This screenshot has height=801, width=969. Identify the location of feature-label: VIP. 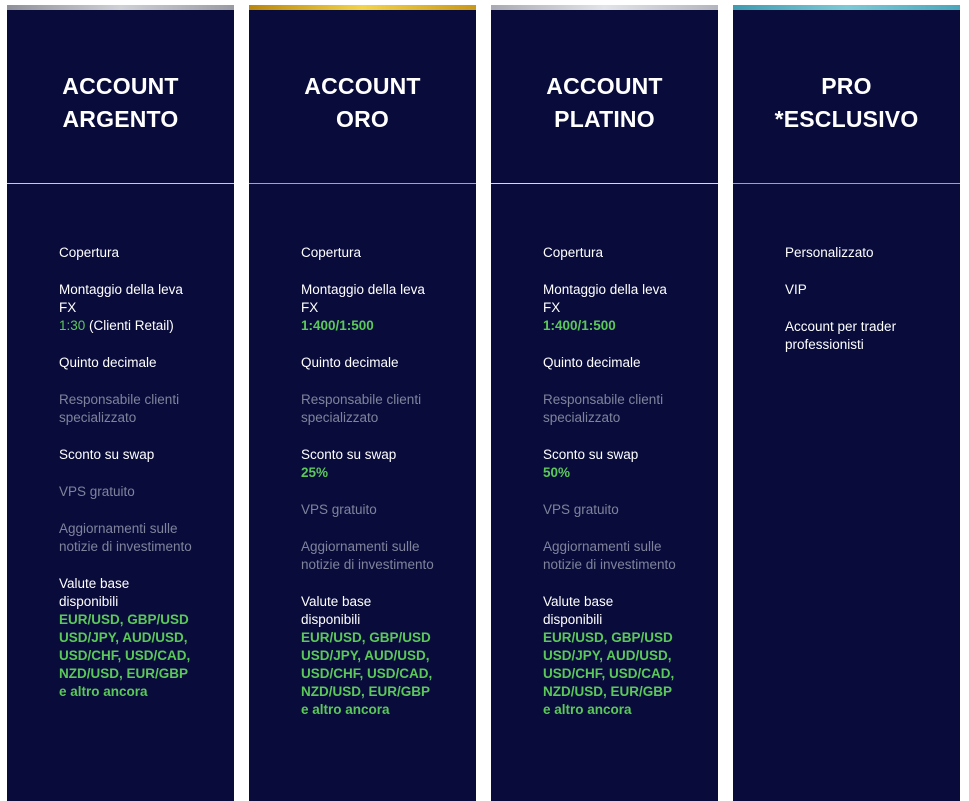
(796, 289).